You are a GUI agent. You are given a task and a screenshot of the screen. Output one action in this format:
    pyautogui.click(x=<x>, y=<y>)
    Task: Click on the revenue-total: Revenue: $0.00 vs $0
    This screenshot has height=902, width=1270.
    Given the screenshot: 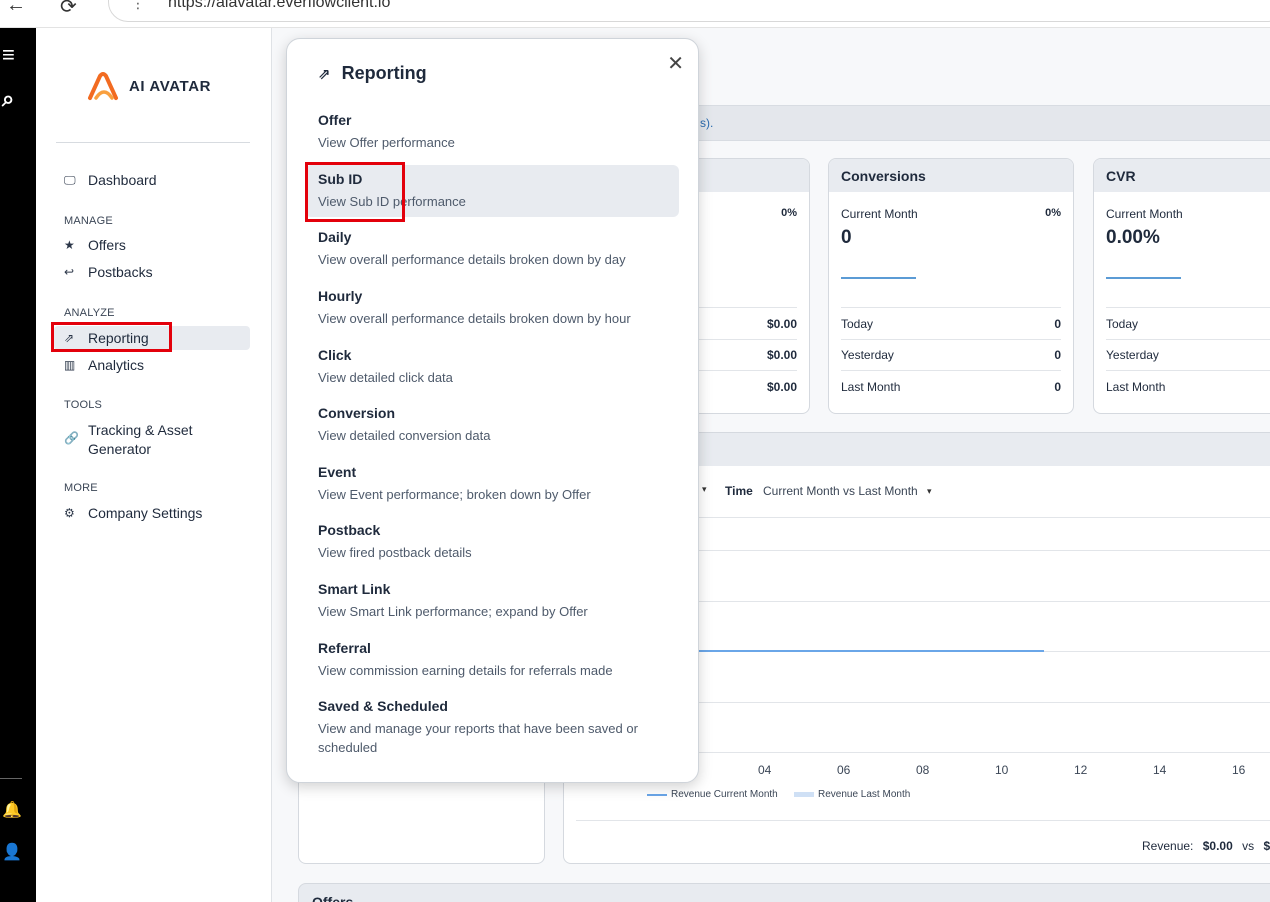 What is the action you would take?
    pyautogui.click(x=1206, y=846)
    